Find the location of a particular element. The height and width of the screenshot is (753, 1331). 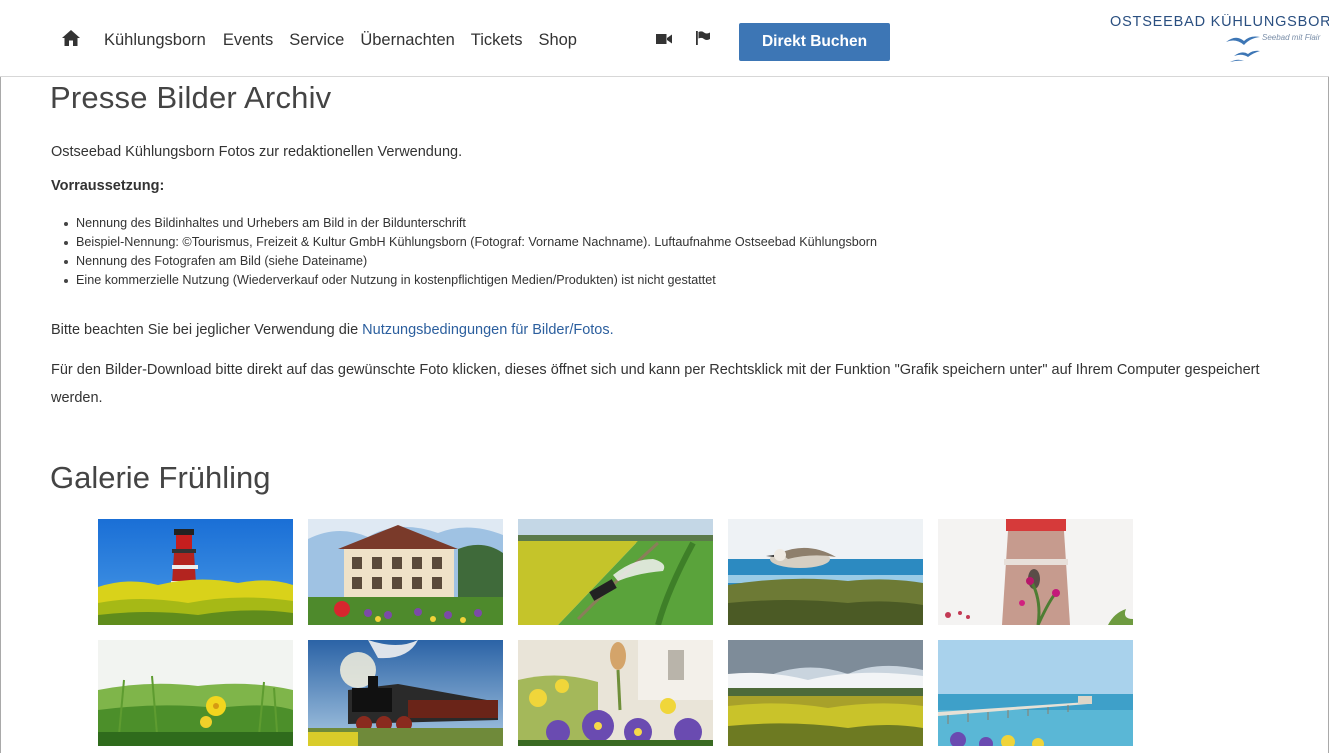

pansies-photo is located at coordinates (615, 693).